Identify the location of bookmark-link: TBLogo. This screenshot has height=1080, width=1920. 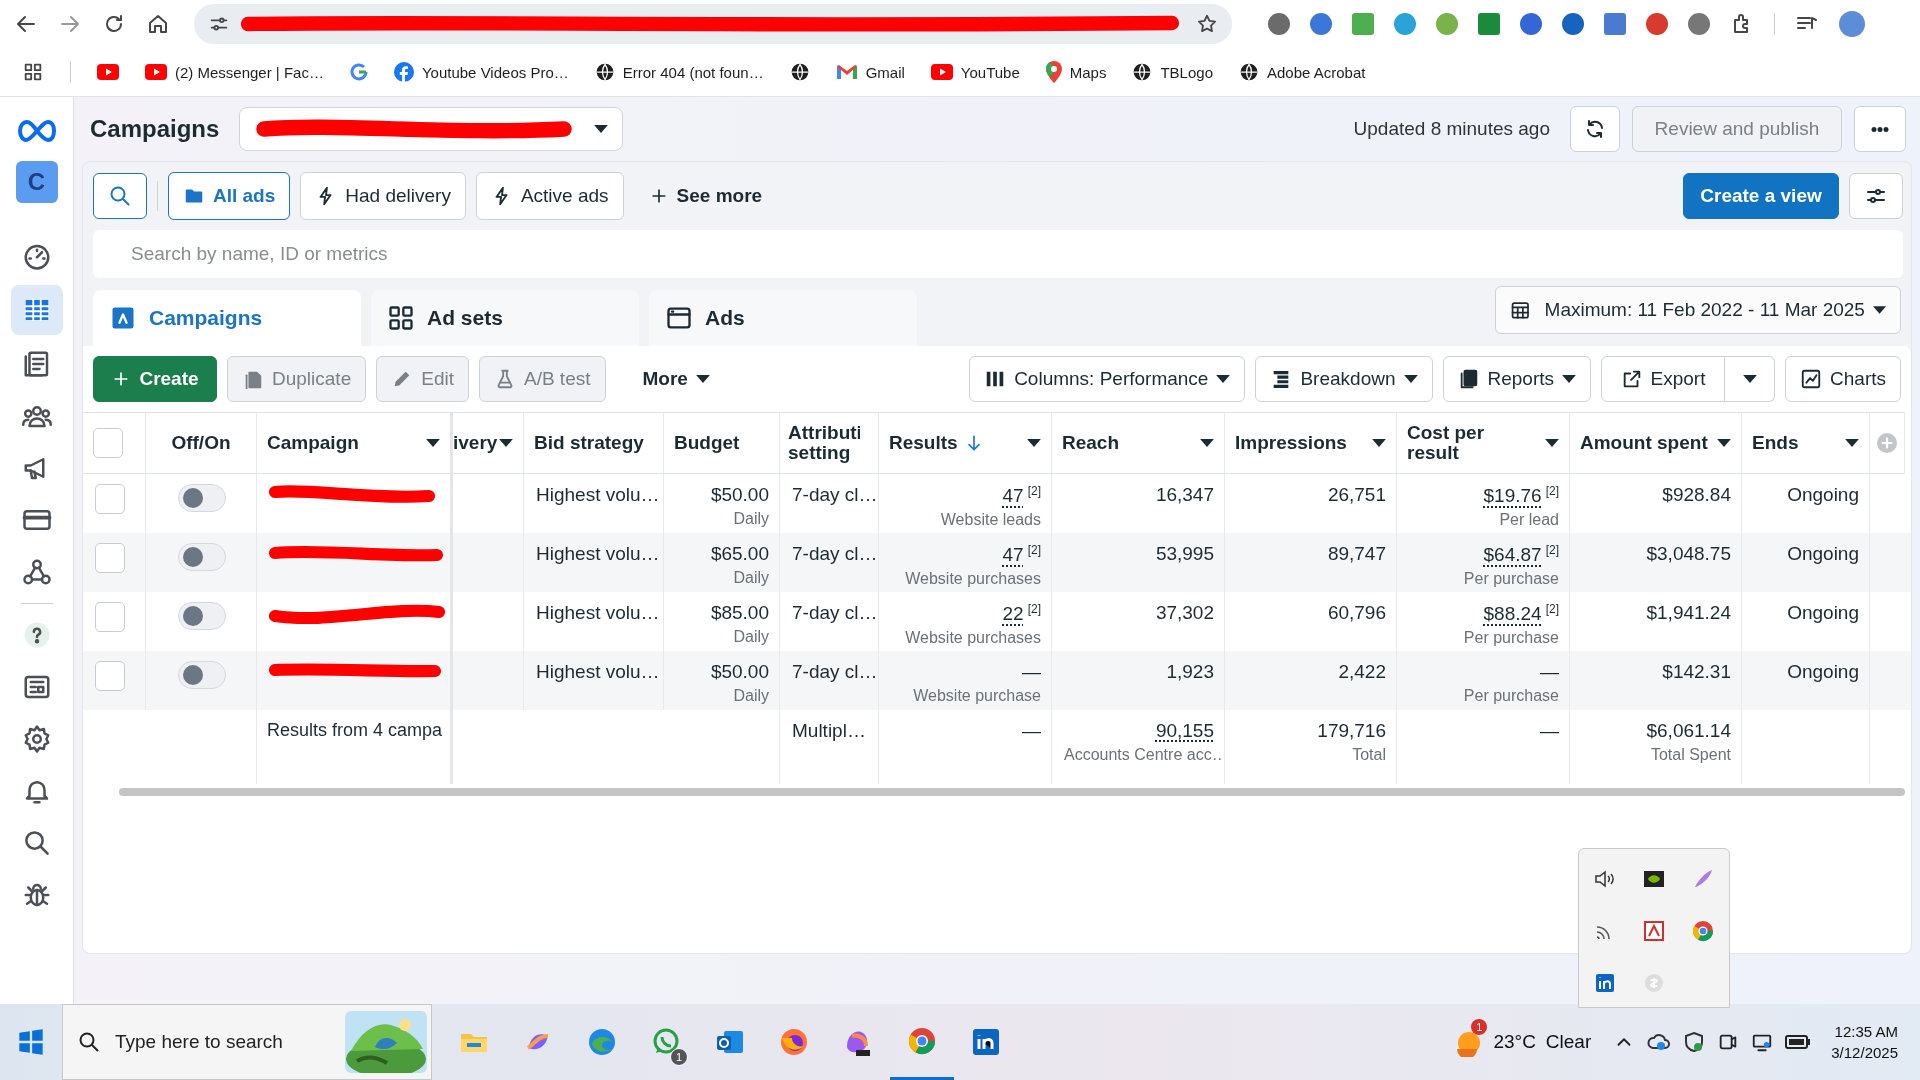
(1186, 72).